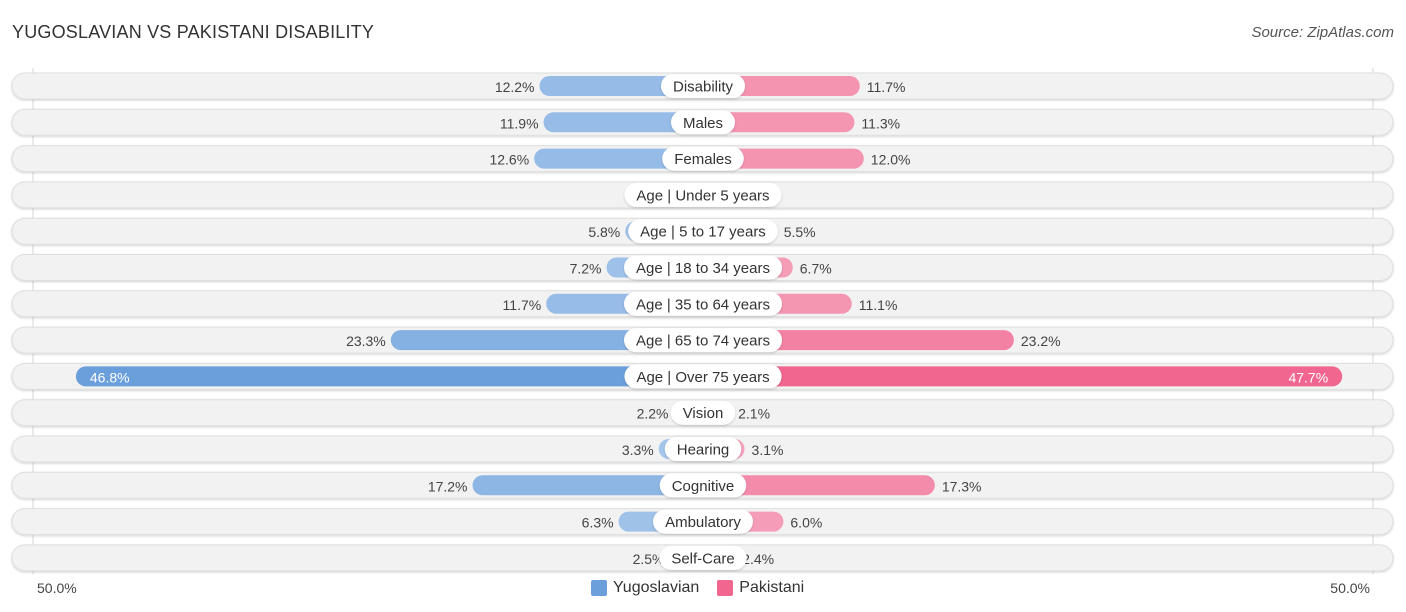 The width and height of the screenshot is (1406, 612). I want to click on value-label-yugoslavian: 23.3%, so click(366, 341).